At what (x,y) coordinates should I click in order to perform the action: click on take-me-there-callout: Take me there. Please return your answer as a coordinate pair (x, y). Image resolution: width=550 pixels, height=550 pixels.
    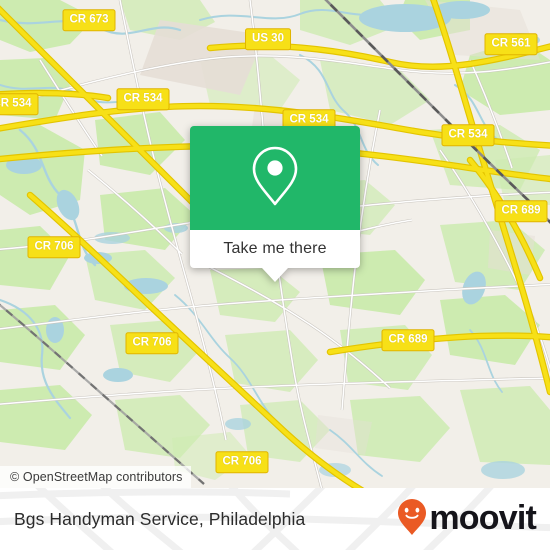
    Looking at the image, I should click on (275, 204).